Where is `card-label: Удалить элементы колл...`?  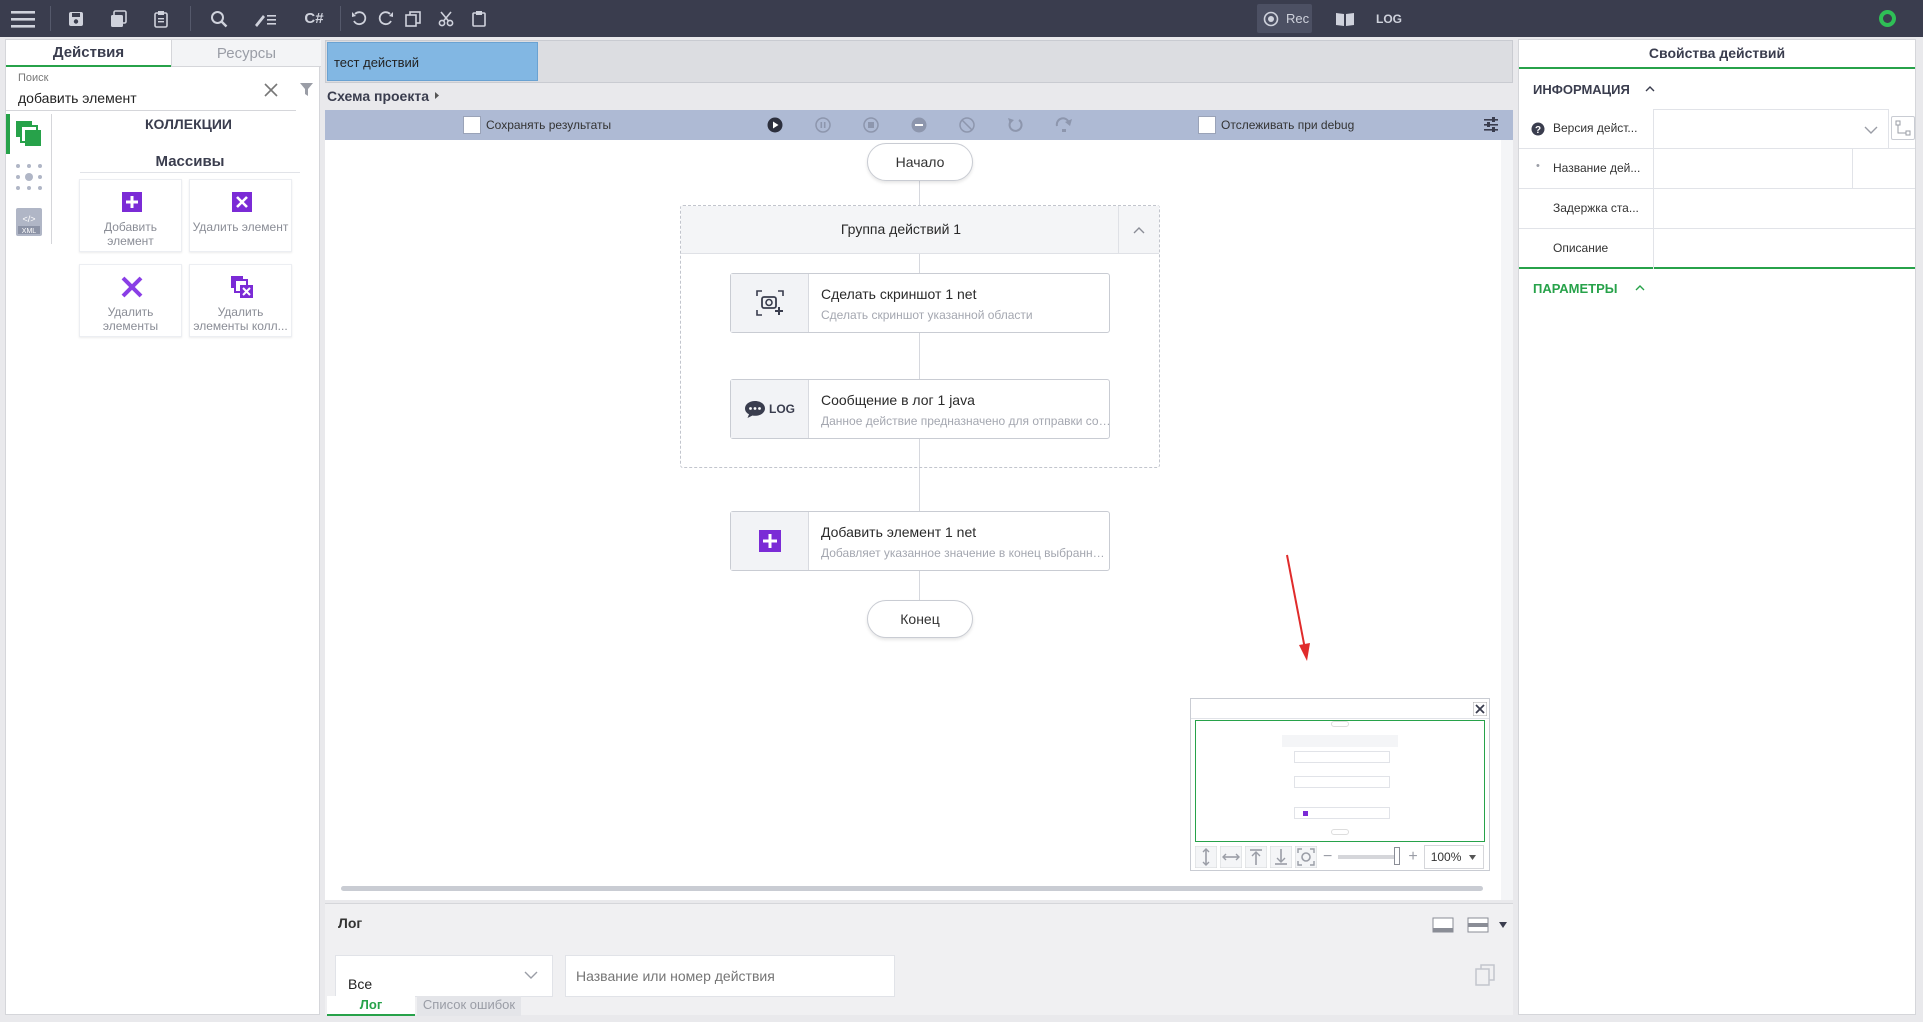 card-label: Удалить элементы колл... is located at coordinates (240, 319).